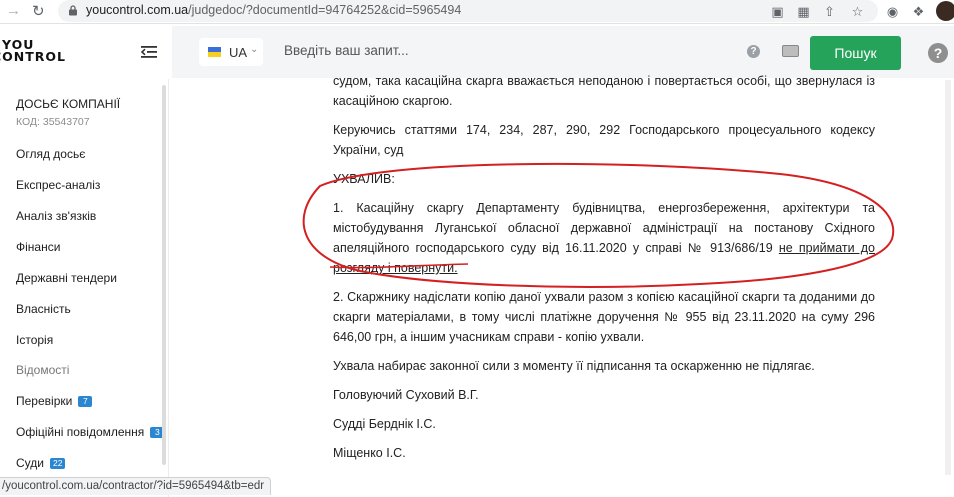 This screenshot has height=497, width=954. What do you see at coordinates (777, 11) in the screenshot?
I see `cast-icon: ▣` at bounding box center [777, 11].